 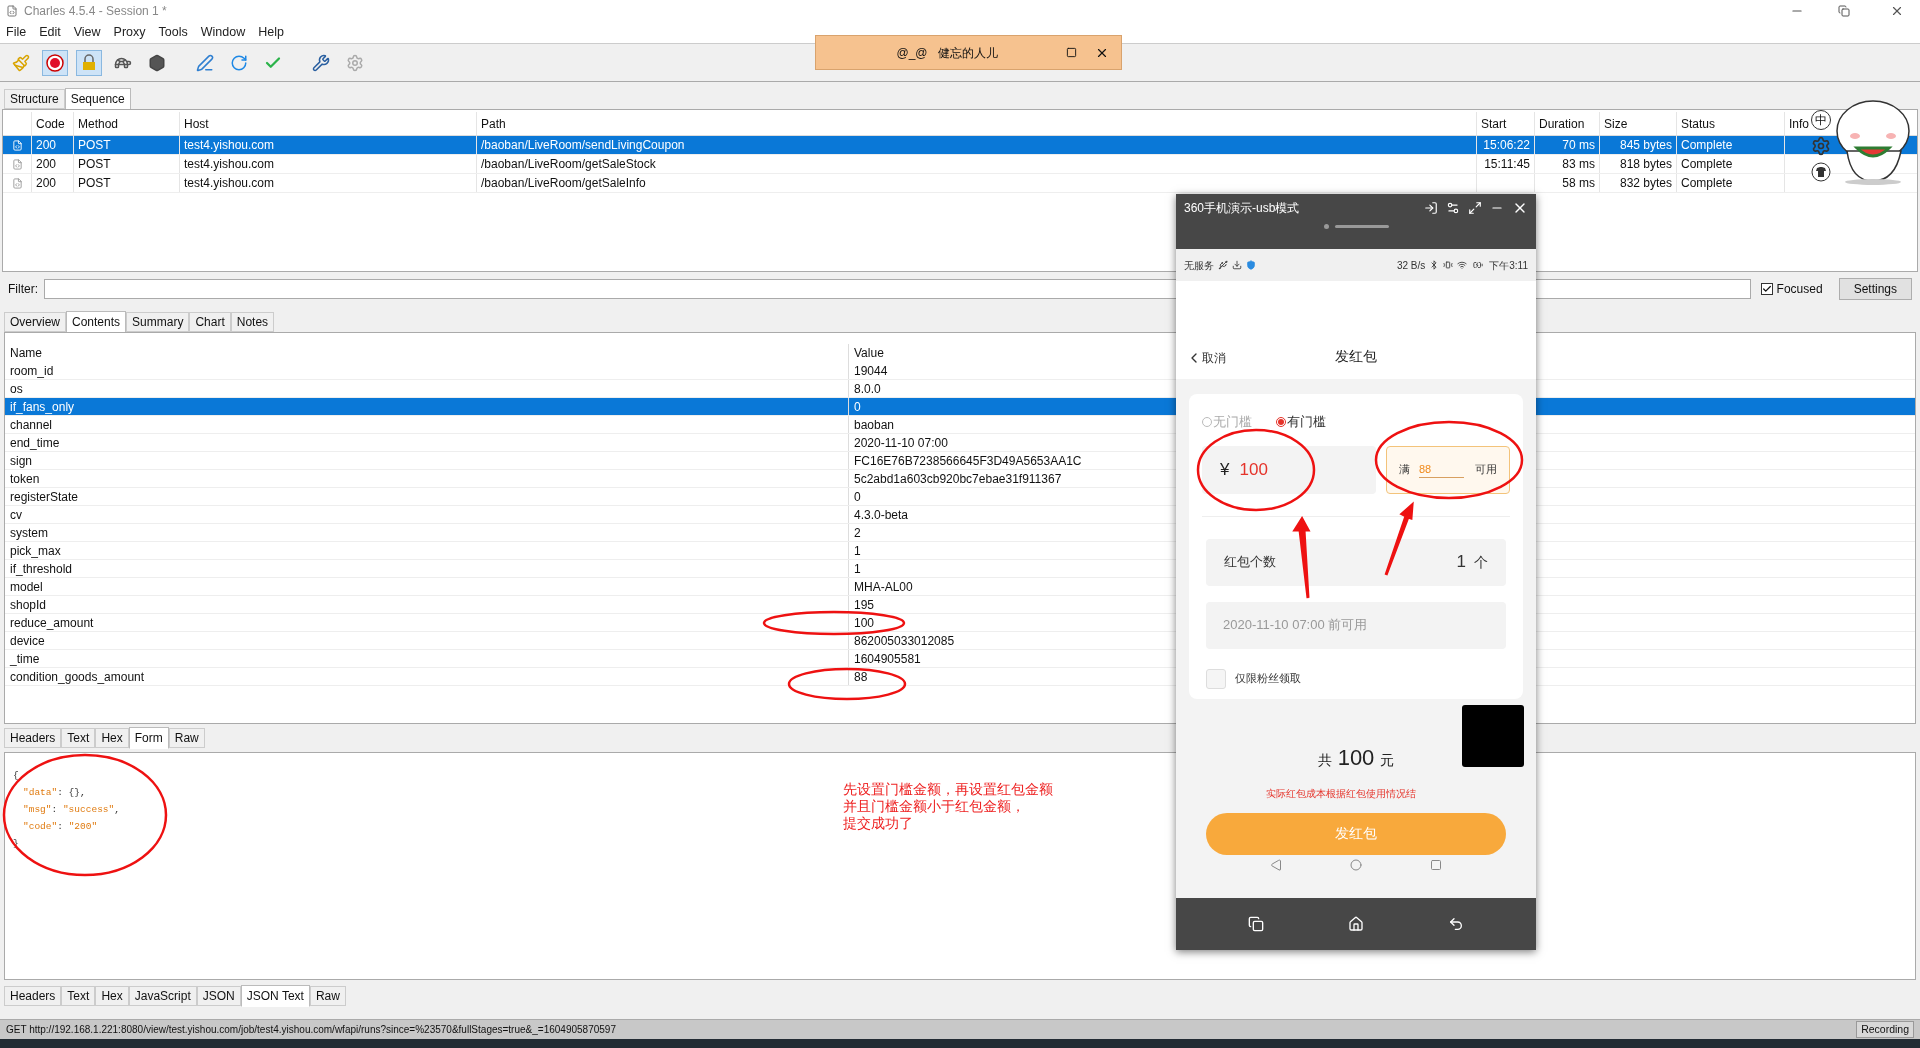 I want to click on column-header: Path, so click(x=976, y=123).